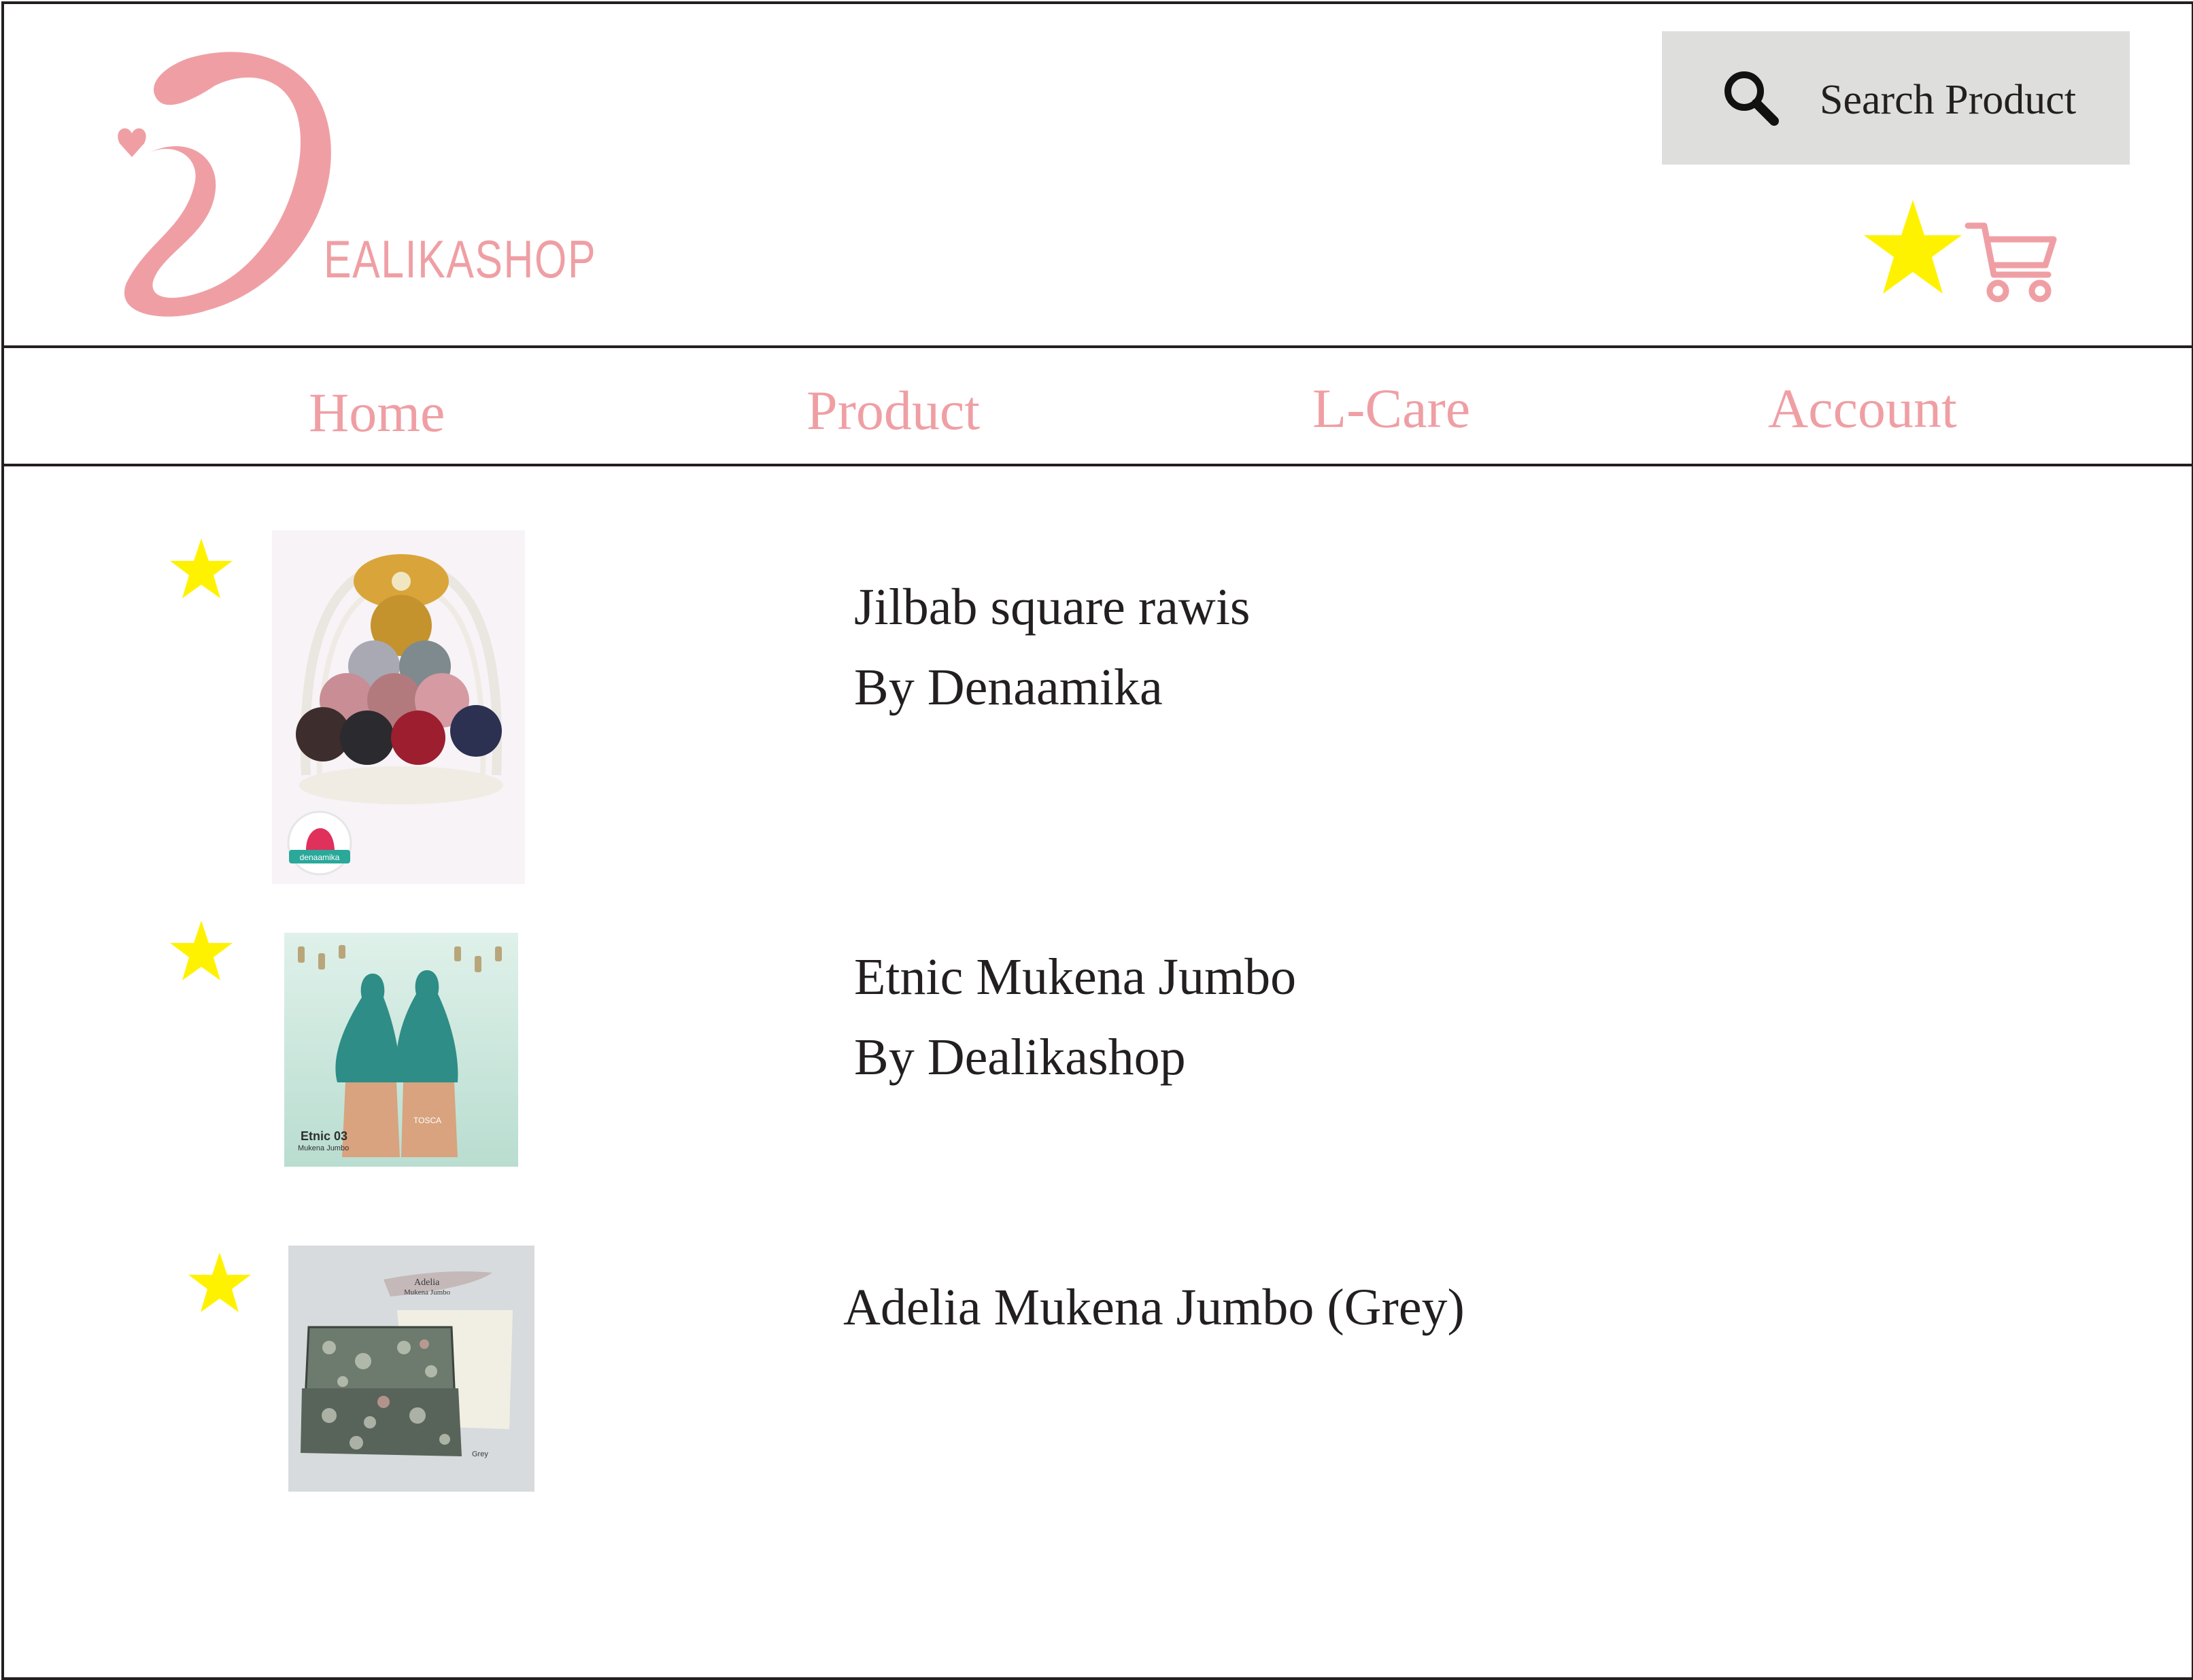  I want to click on product-brand: By Denaamika, so click(1009, 688).